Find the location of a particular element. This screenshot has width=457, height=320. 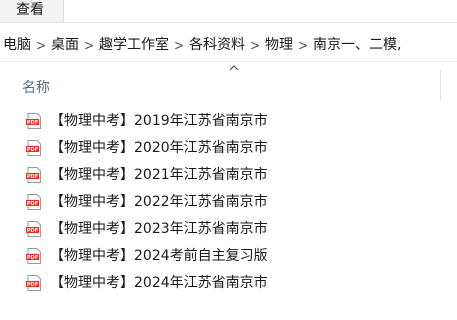

breadcrumb-item-nanjing: 南京一、二模, is located at coordinates (357, 45).